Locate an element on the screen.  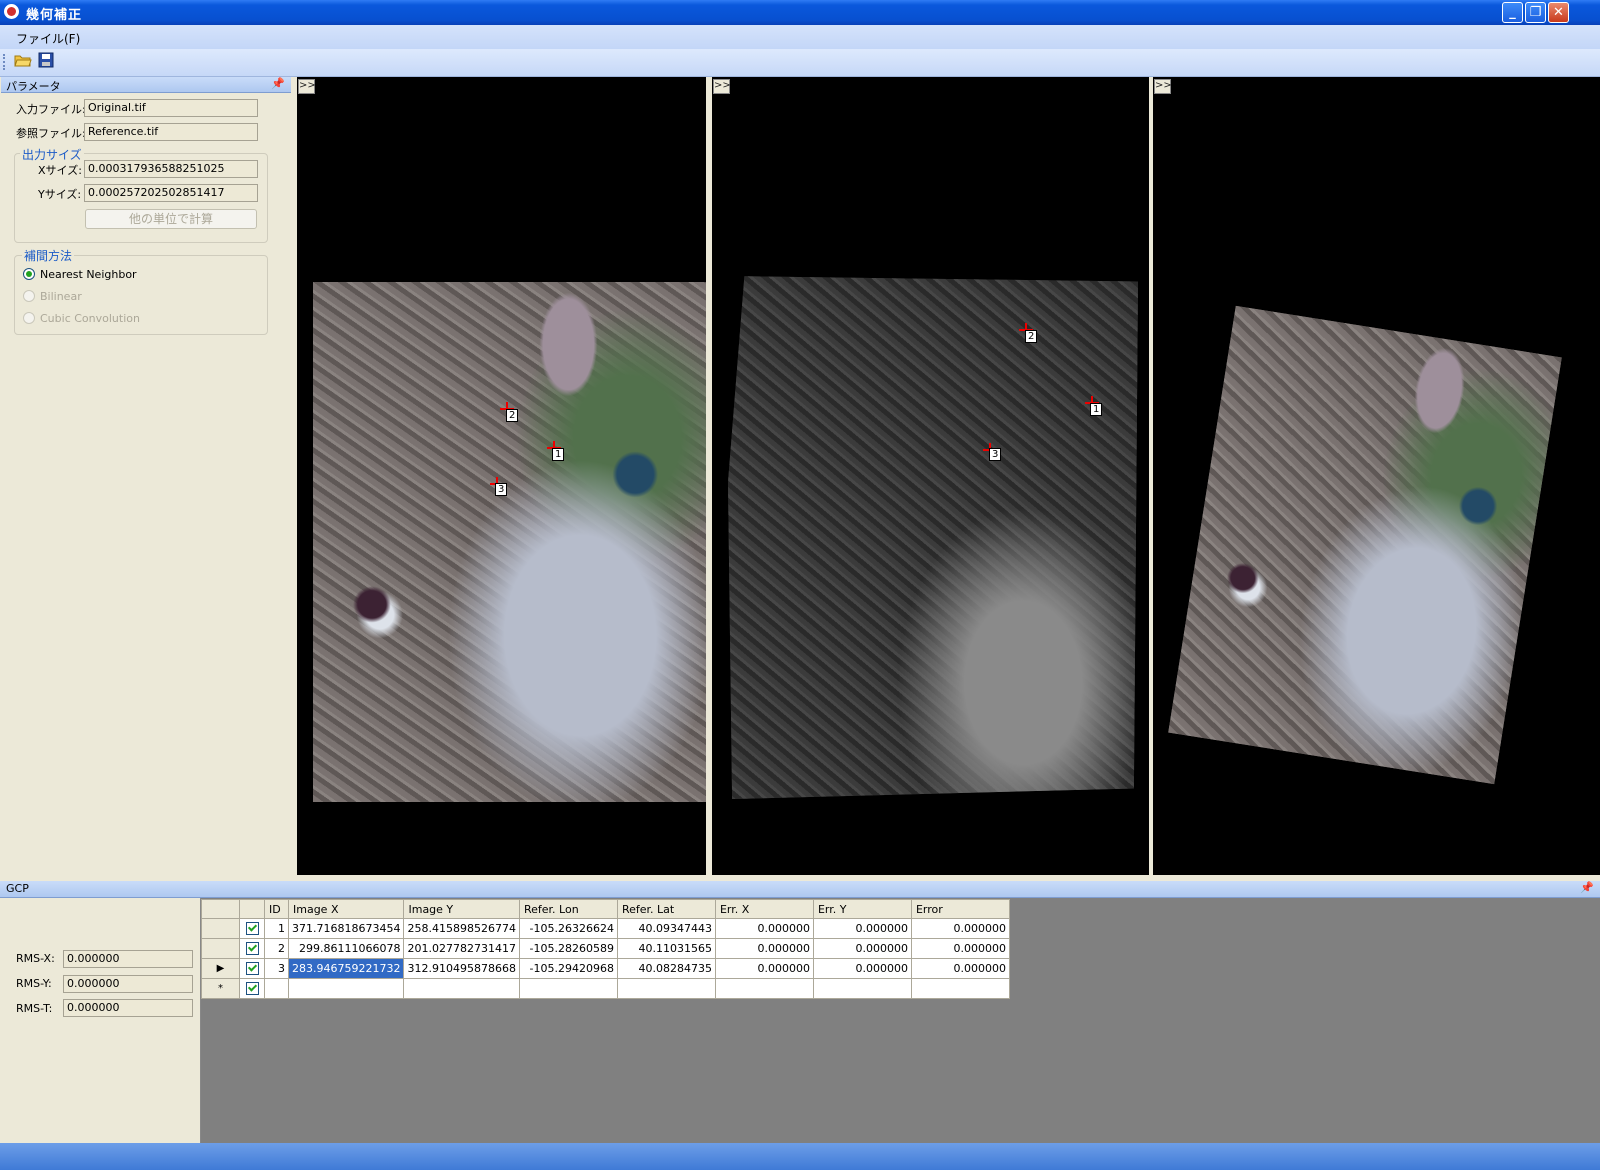
cell-err-x is located at coordinates (764, 988).